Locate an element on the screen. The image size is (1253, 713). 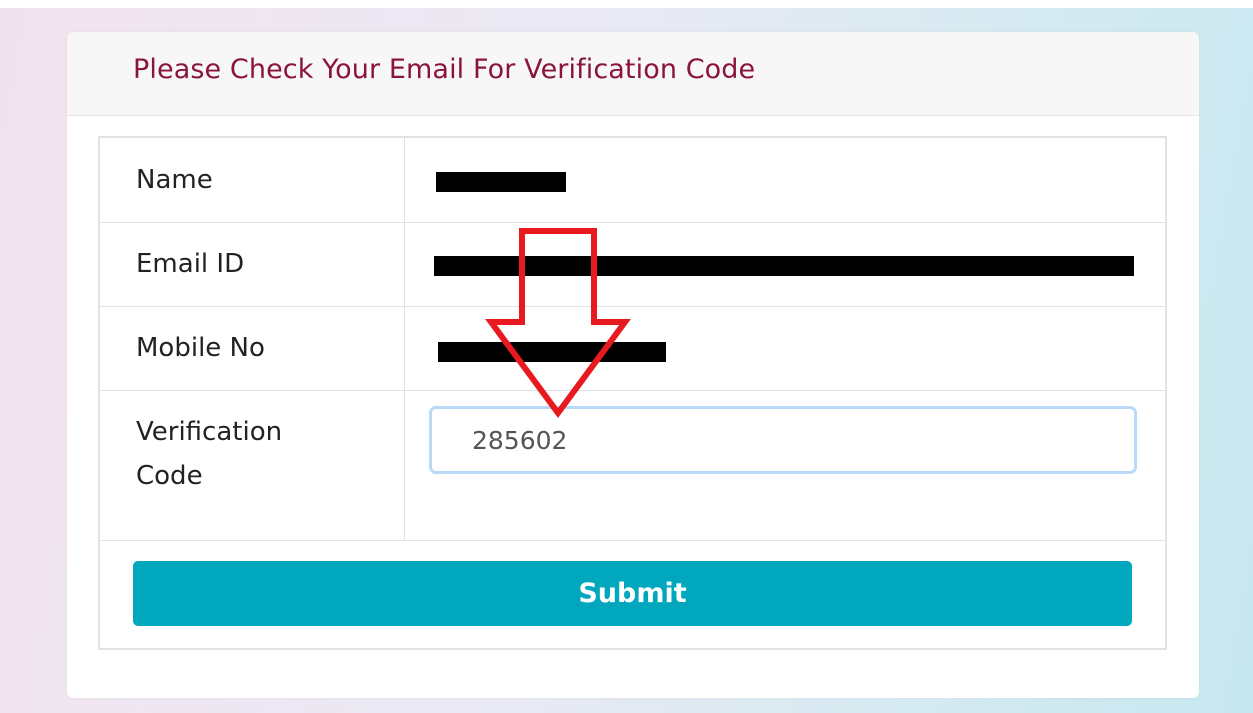
submit-button: Submit is located at coordinates (632, 593).